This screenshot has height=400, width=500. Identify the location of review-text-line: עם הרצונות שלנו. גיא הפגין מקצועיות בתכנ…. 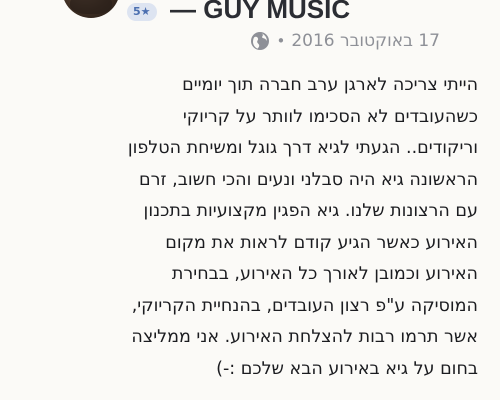
(310, 211).